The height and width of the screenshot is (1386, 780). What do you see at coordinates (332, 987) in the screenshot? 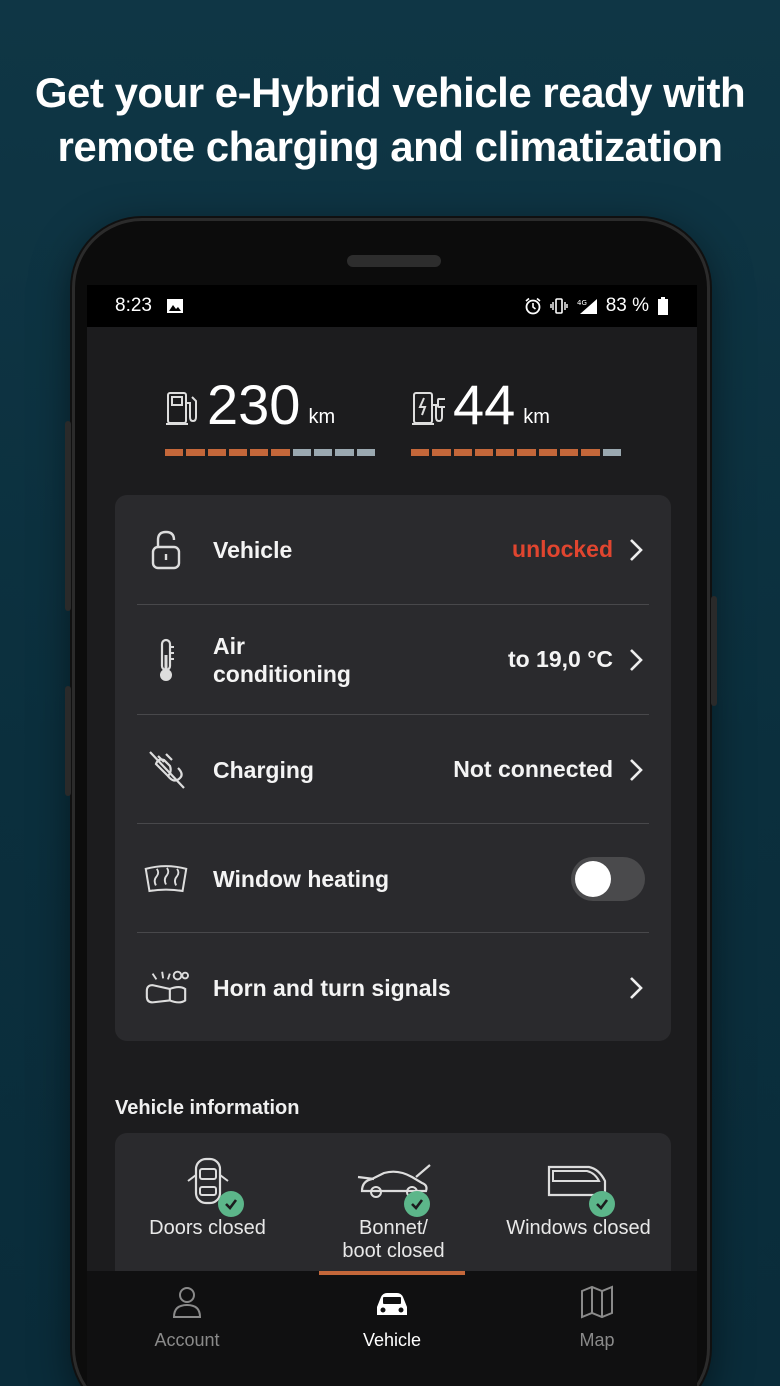
I see `horn-signals-label: Horn and turn signals` at bounding box center [332, 987].